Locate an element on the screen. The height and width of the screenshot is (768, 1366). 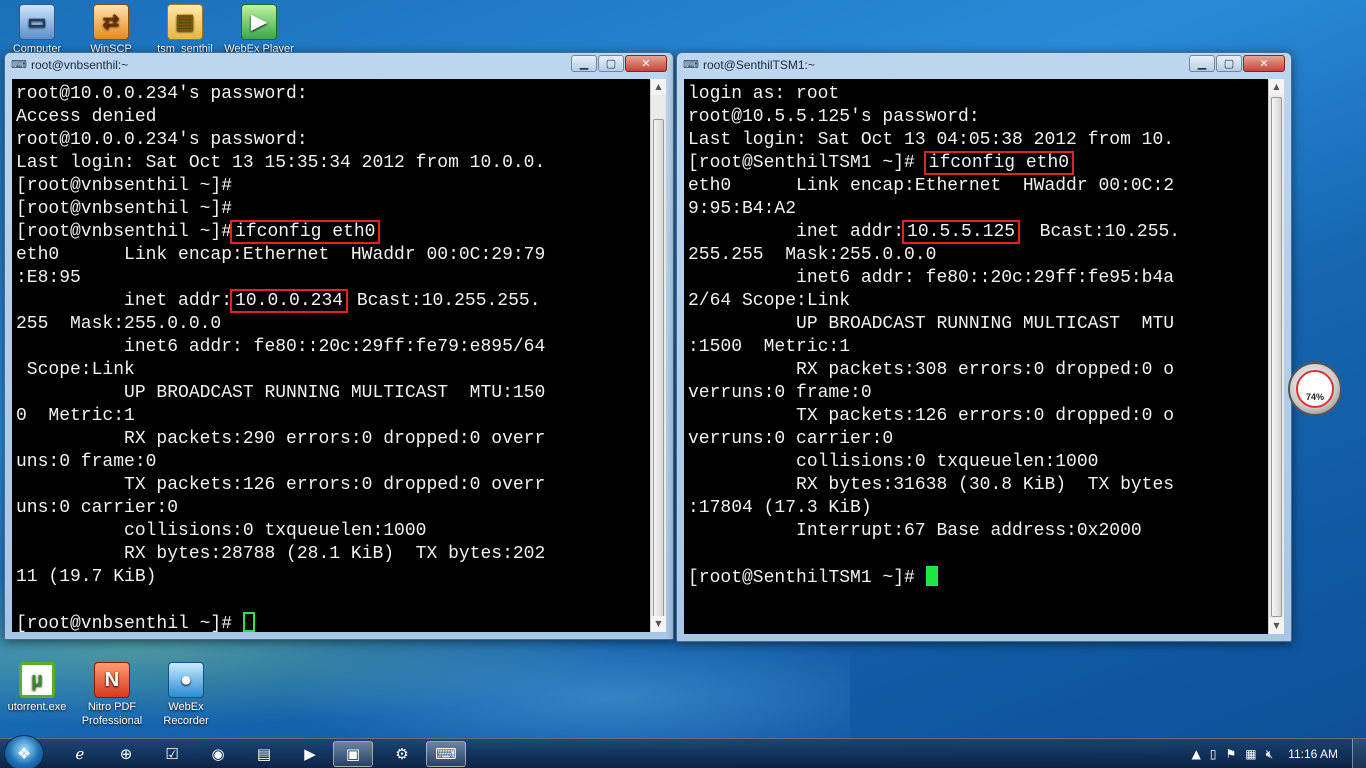
prompt-text: [root@vnbsenthil ~]# is located at coordinates (124, 232).